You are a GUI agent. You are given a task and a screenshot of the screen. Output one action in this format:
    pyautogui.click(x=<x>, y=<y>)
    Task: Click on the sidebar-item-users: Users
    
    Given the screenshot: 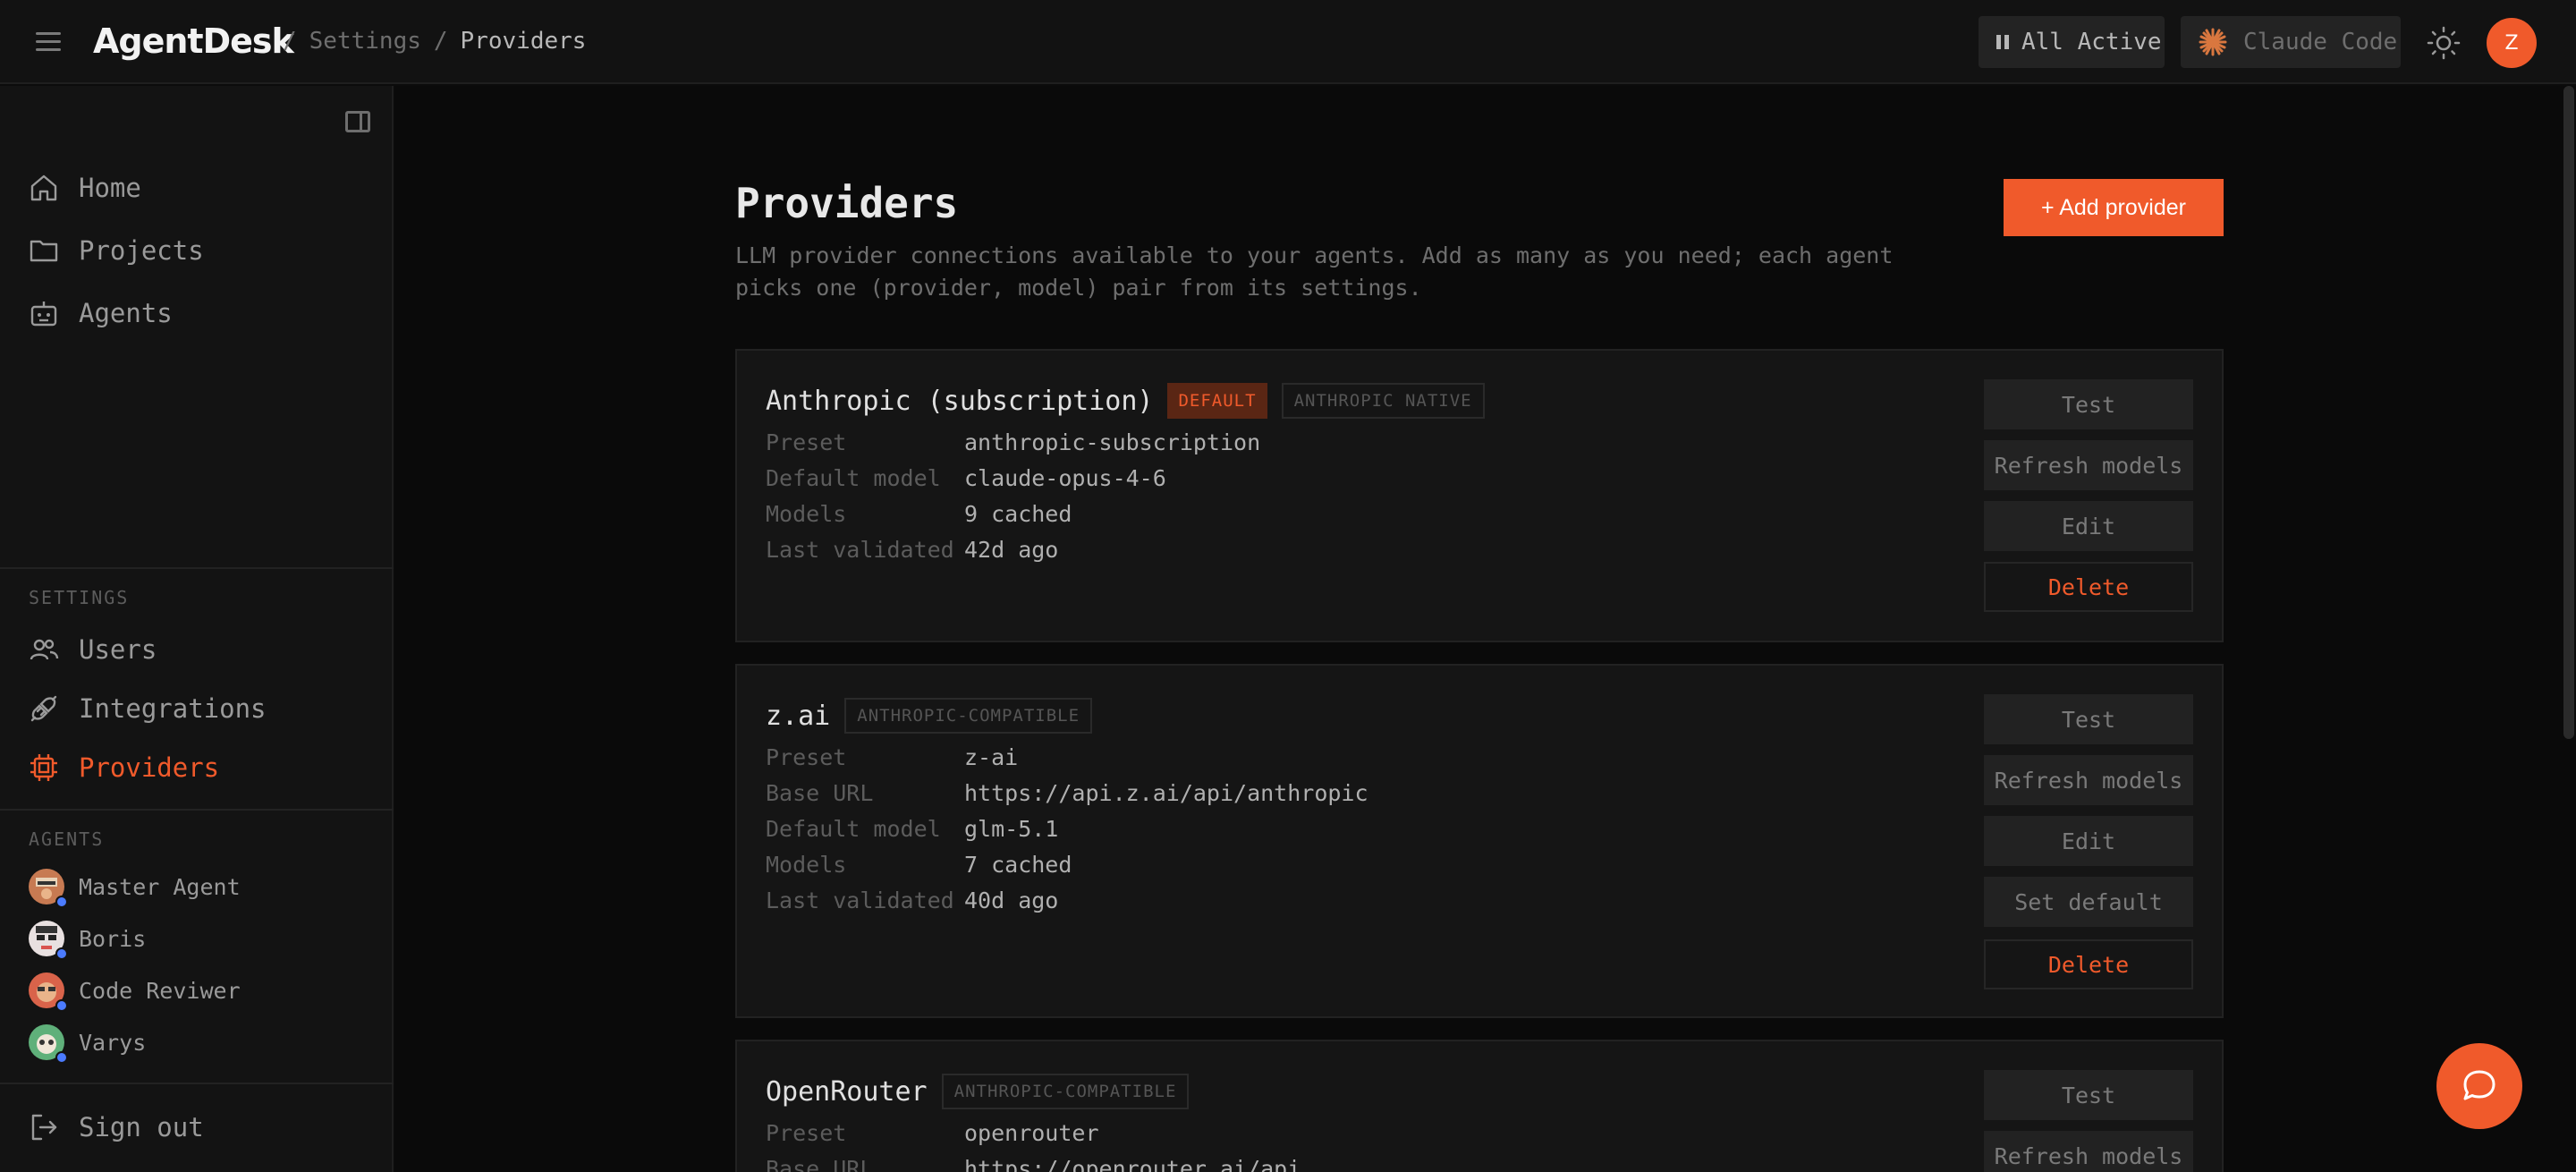 What is the action you would take?
    pyautogui.click(x=199, y=649)
    